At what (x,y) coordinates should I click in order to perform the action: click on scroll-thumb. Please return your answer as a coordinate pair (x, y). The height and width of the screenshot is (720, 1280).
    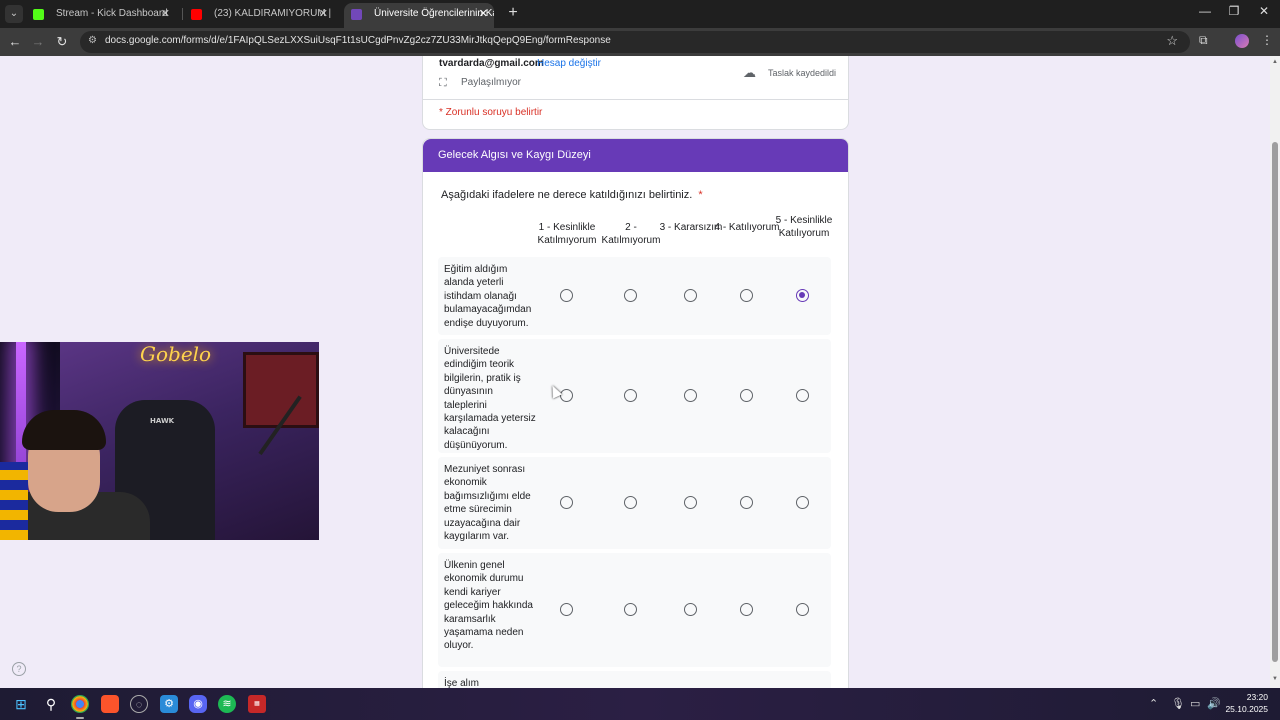
    Looking at the image, I should click on (1275, 402).